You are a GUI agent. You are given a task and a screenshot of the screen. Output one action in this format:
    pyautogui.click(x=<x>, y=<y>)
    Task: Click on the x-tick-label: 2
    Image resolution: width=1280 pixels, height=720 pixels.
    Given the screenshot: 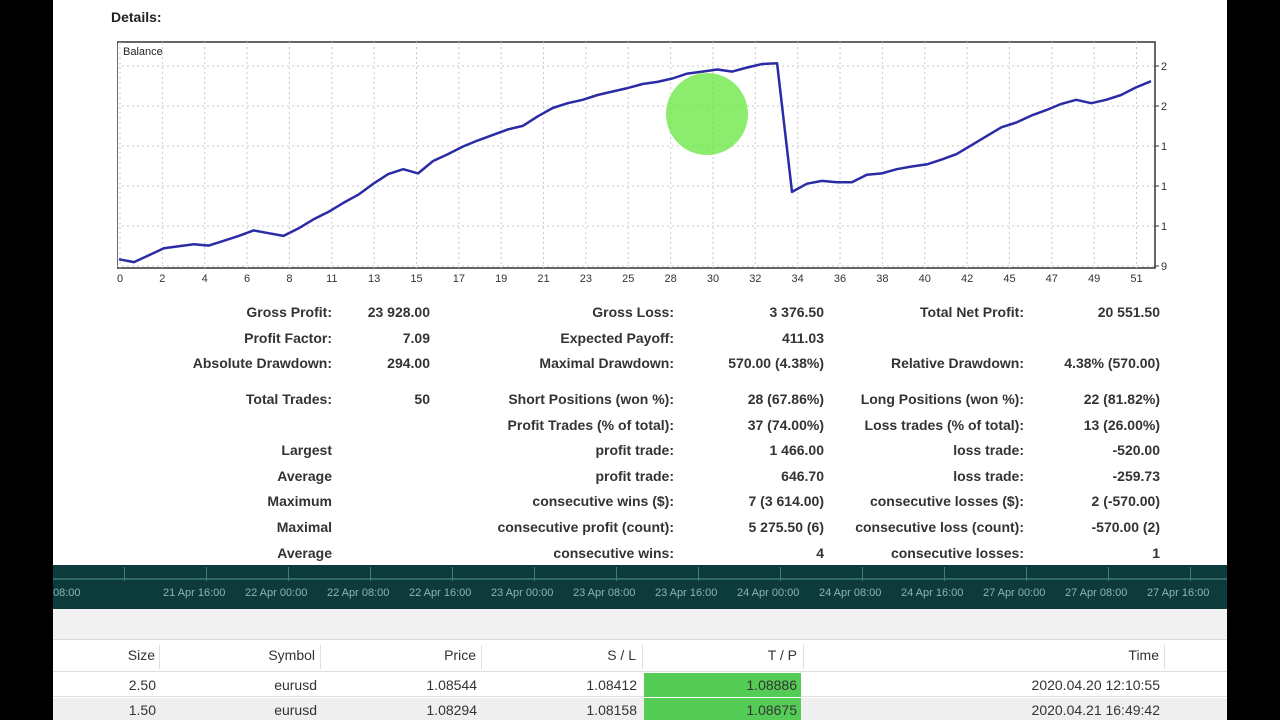 What is the action you would take?
    pyautogui.click(x=162, y=279)
    